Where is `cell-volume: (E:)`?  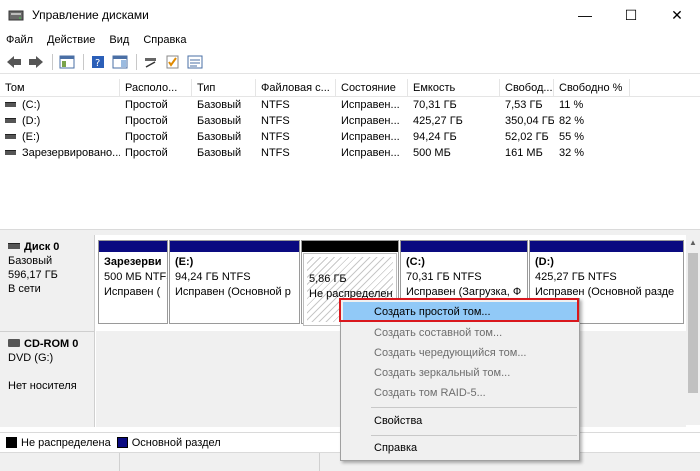 cell-volume: (E:) is located at coordinates (60, 137).